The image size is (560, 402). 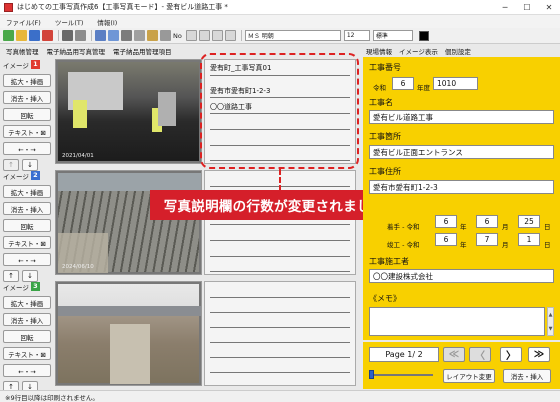 I want to click on page-indicator: Page 1/ 2, so click(x=404, y=354).